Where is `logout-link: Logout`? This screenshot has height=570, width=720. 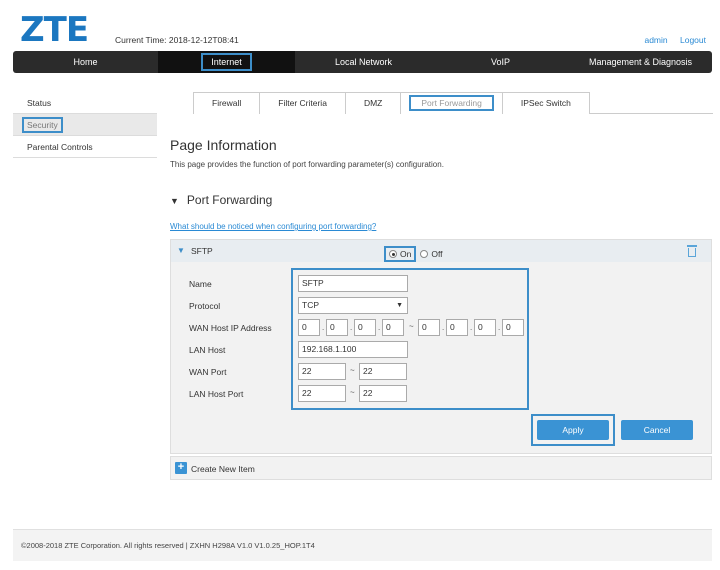 logout-link: Logout is located at coordinates (693, 40).